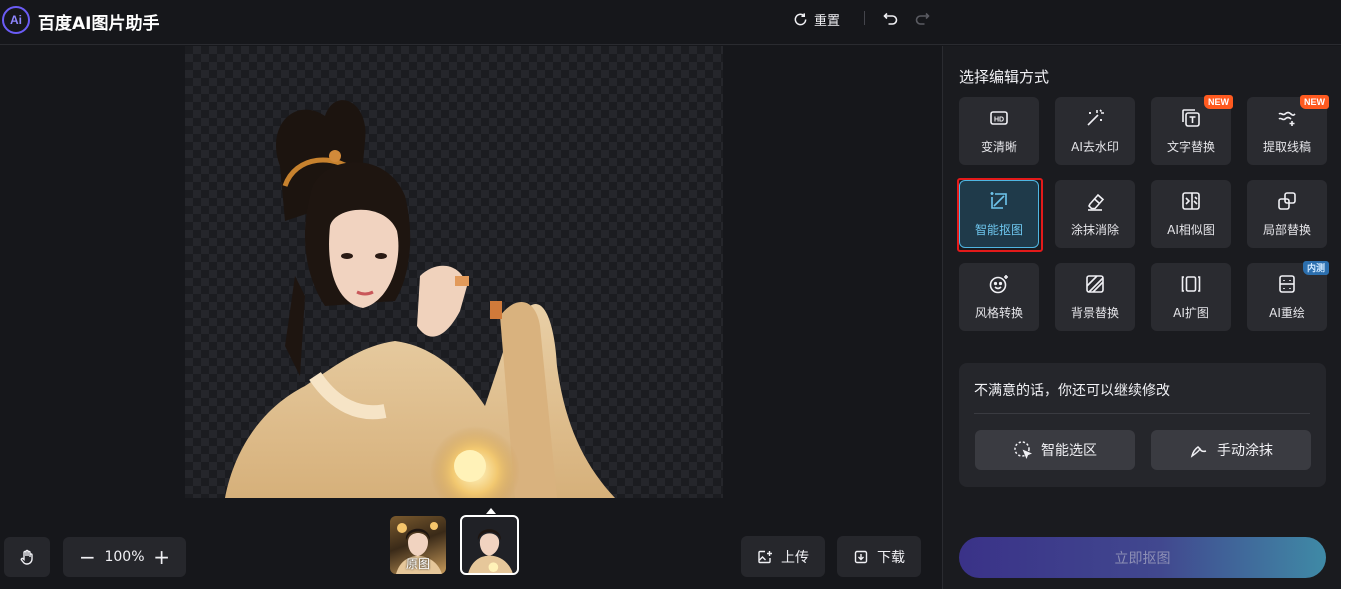 This screenshot has height=589, width=1345. Describe the element at coordinates (1000, 215) in the screenshot. I see `tool-smart-cutout: 智能抠图` at that location.